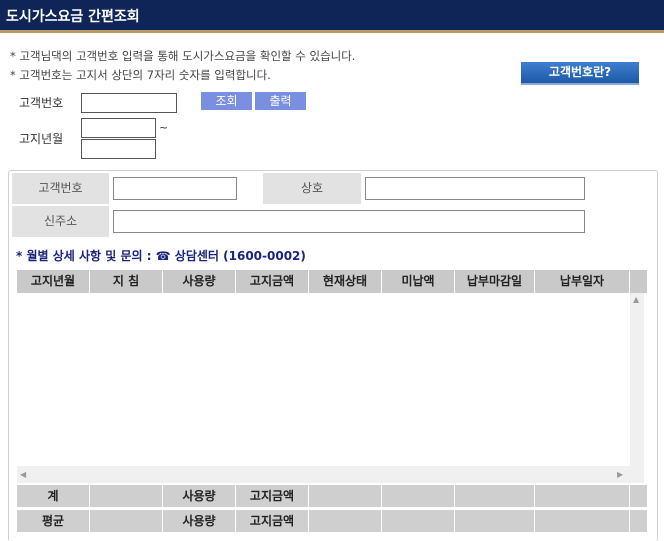  I want to click on col-spacer, so click(638, 281).